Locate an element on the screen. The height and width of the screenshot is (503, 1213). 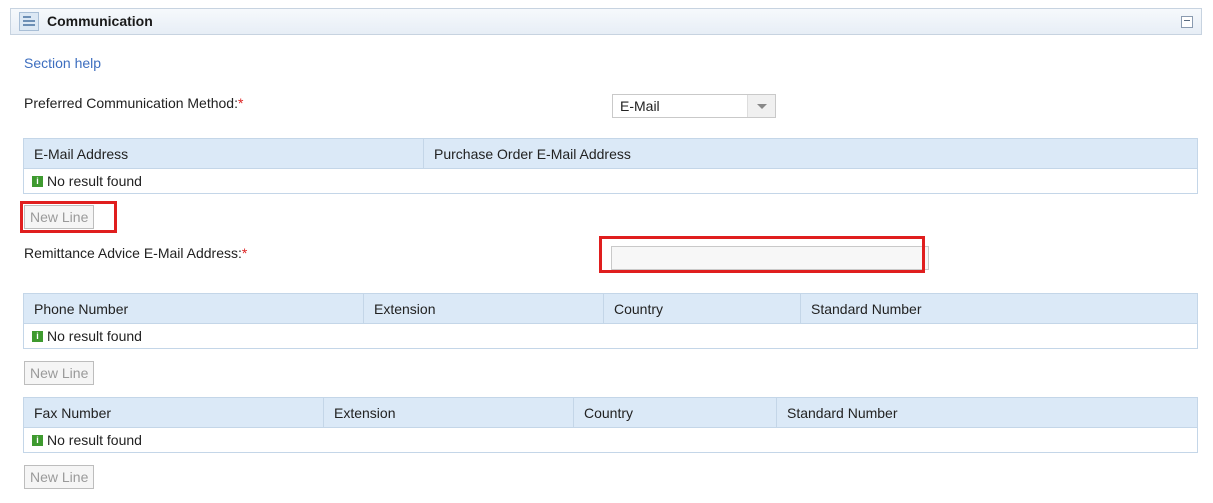
preferred-method-value: E-Mail is located at coordinates (640, 106).